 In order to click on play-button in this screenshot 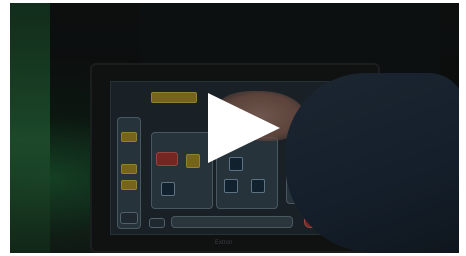, I will do `click(243, 128)`.